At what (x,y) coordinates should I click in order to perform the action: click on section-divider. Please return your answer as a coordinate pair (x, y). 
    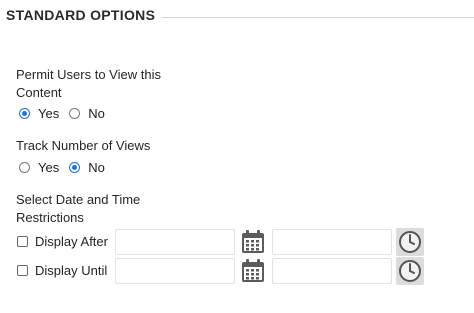
    Looking at the image, I should click on (318, 17).